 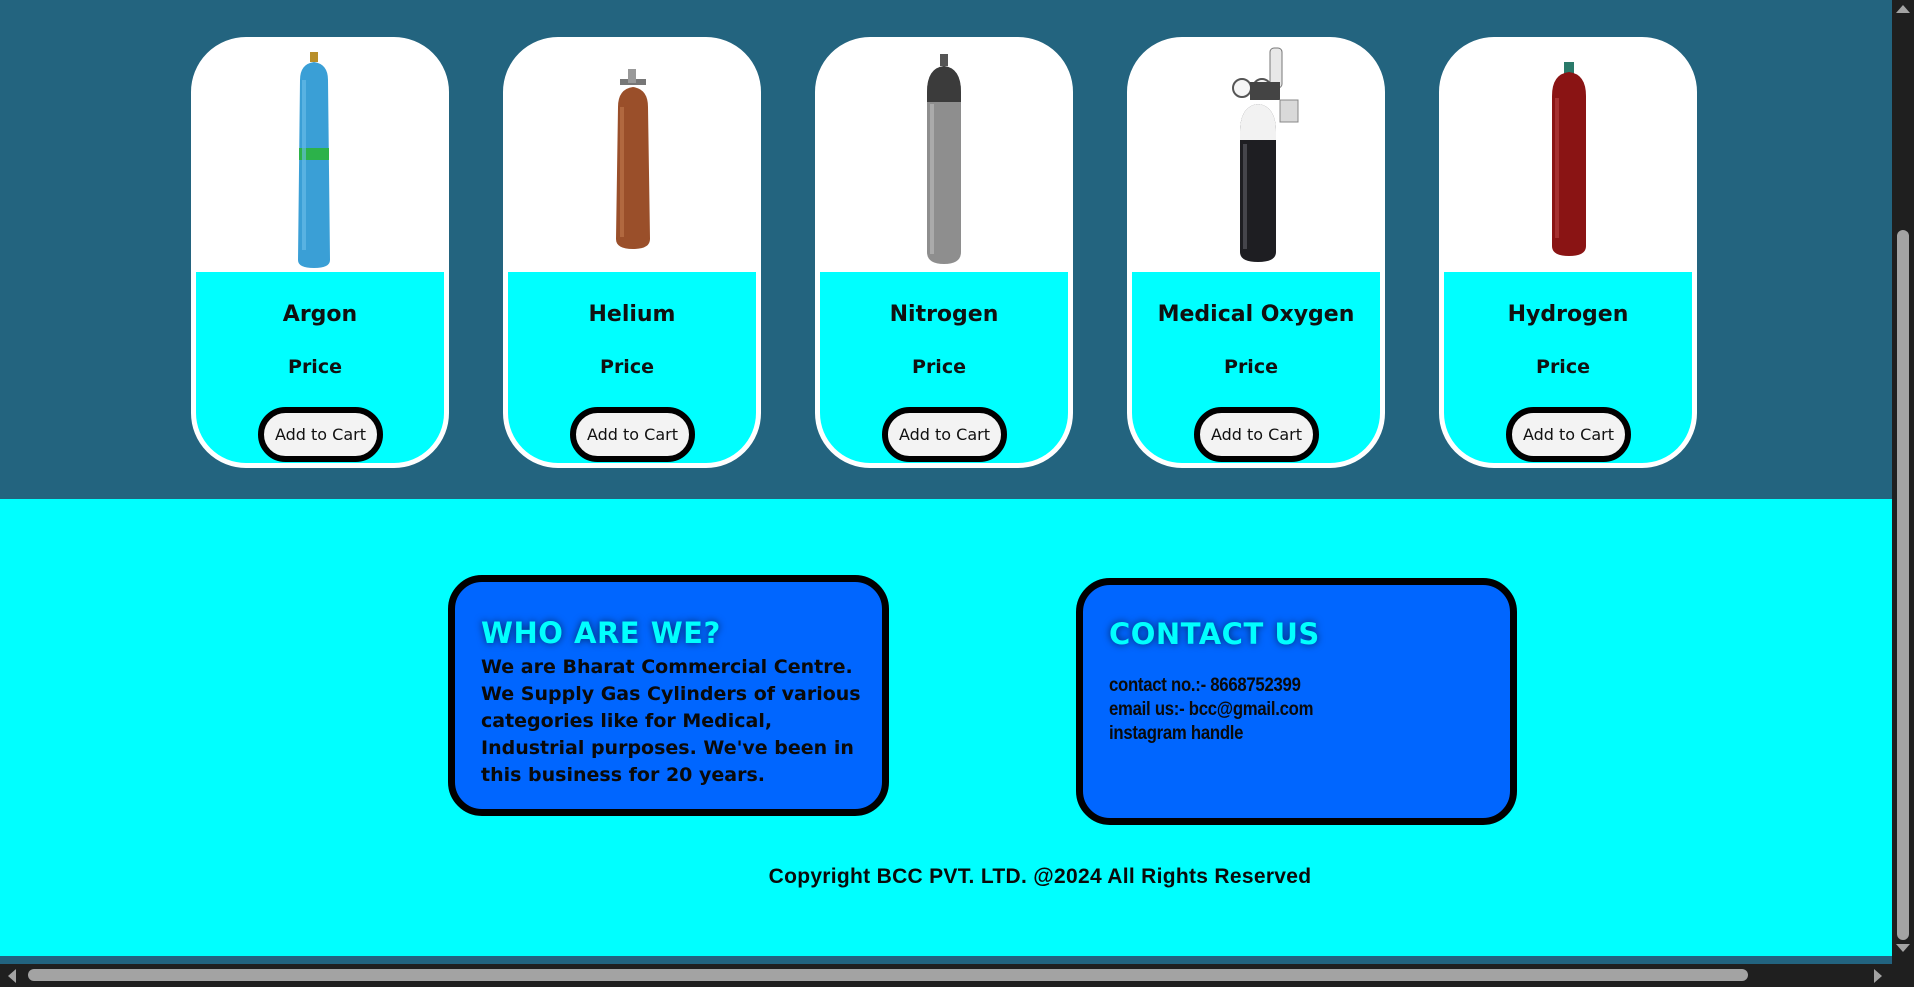 What do you see at coordinates (601, 633) in the screenshot?
I see `who-are-we-title: WHO ARE WE?` at bounding box center [601, 633].